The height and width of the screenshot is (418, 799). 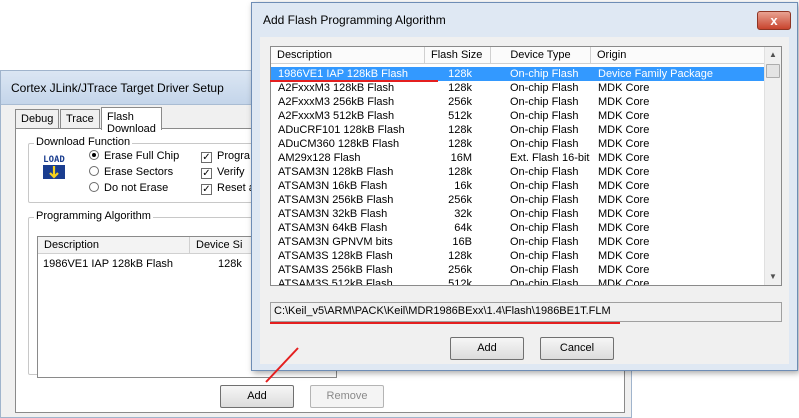 I want to click on annotation-pointer-line, so click(x=282, y=365).